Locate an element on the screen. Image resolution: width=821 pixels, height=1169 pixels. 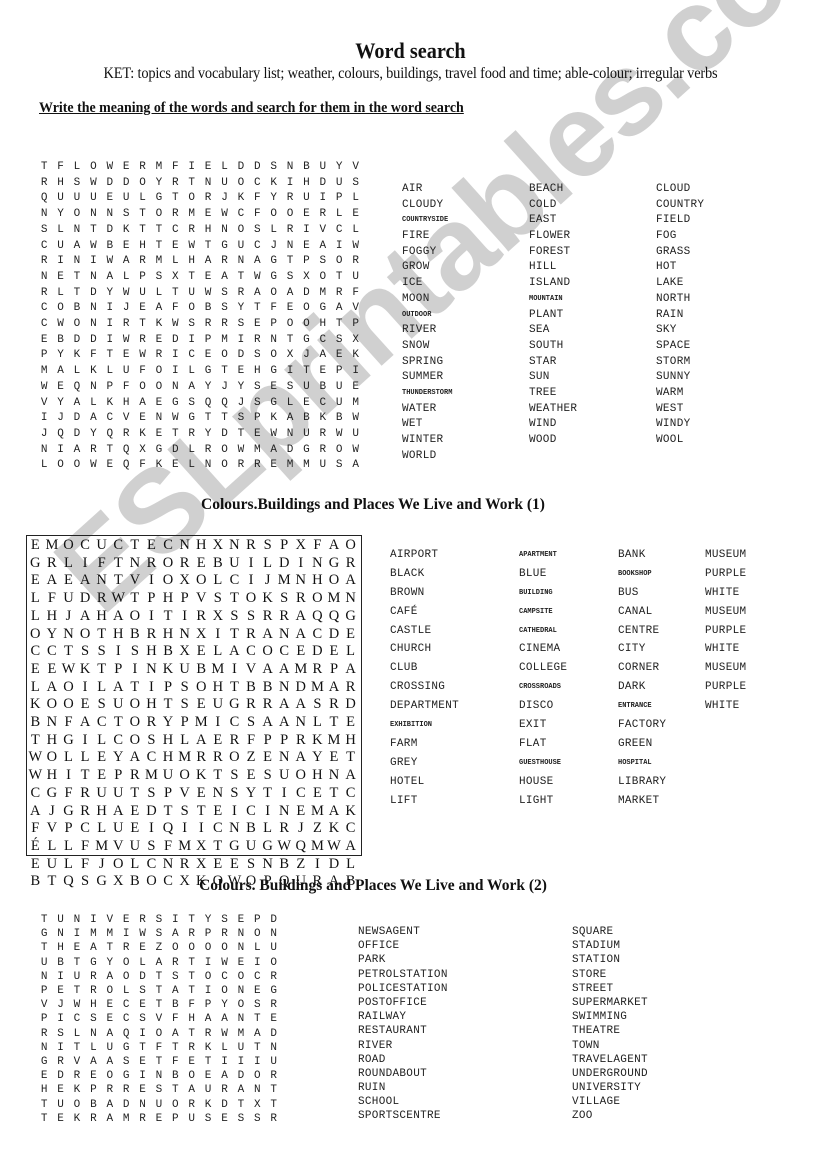
grid-letter: B is located at coordinates (208, 308).